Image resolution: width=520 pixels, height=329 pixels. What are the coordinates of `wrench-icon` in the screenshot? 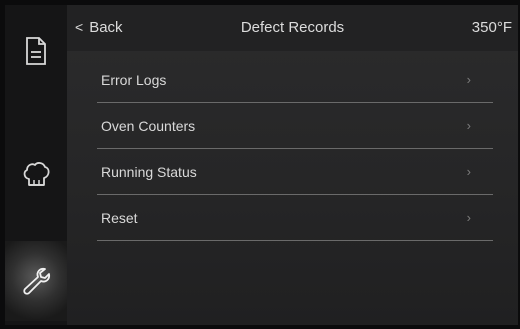 It's located at (36, 281).